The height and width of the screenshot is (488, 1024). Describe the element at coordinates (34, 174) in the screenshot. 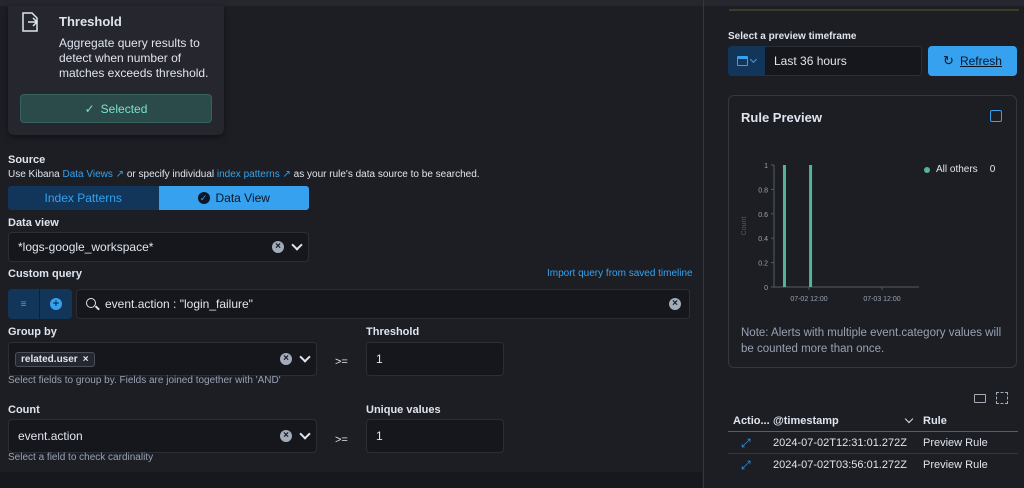

I see `source-help-prefix: Use Kibana` at that location.